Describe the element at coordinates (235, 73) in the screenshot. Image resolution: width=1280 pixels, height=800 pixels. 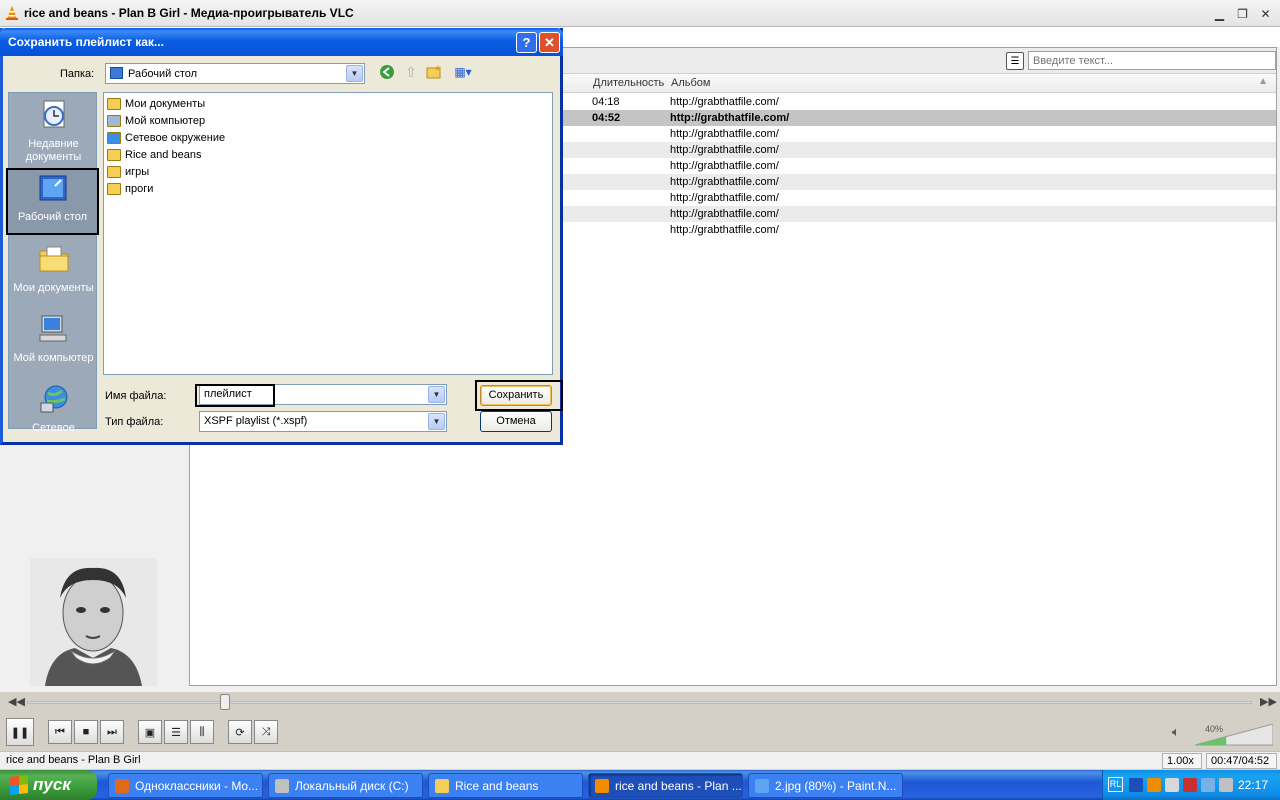
I see `folder-select: Рабочий стол ▼` at that location.